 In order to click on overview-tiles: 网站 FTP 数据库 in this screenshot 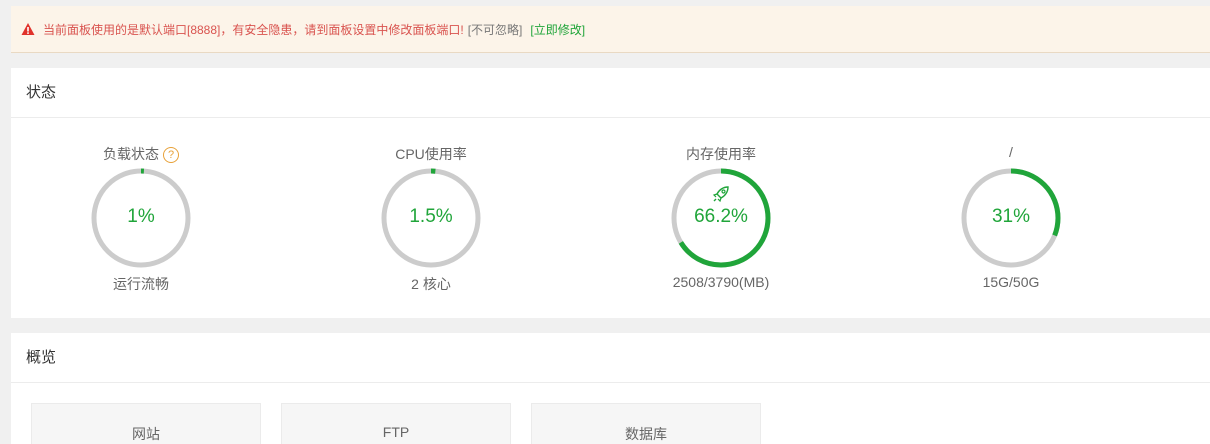, I will do `click(610, 413)`.